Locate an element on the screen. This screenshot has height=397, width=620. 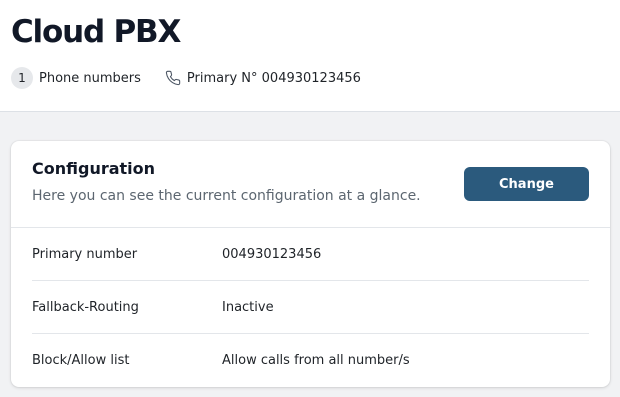
primary-number-label: Primary N° 004930123456 is located at coordinates (273, 78).